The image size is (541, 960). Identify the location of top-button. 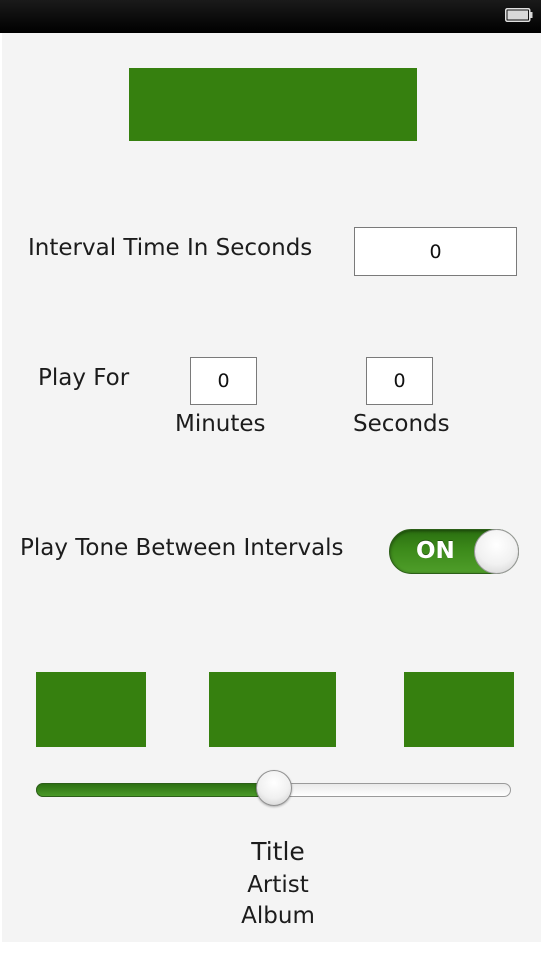
(273, 104).